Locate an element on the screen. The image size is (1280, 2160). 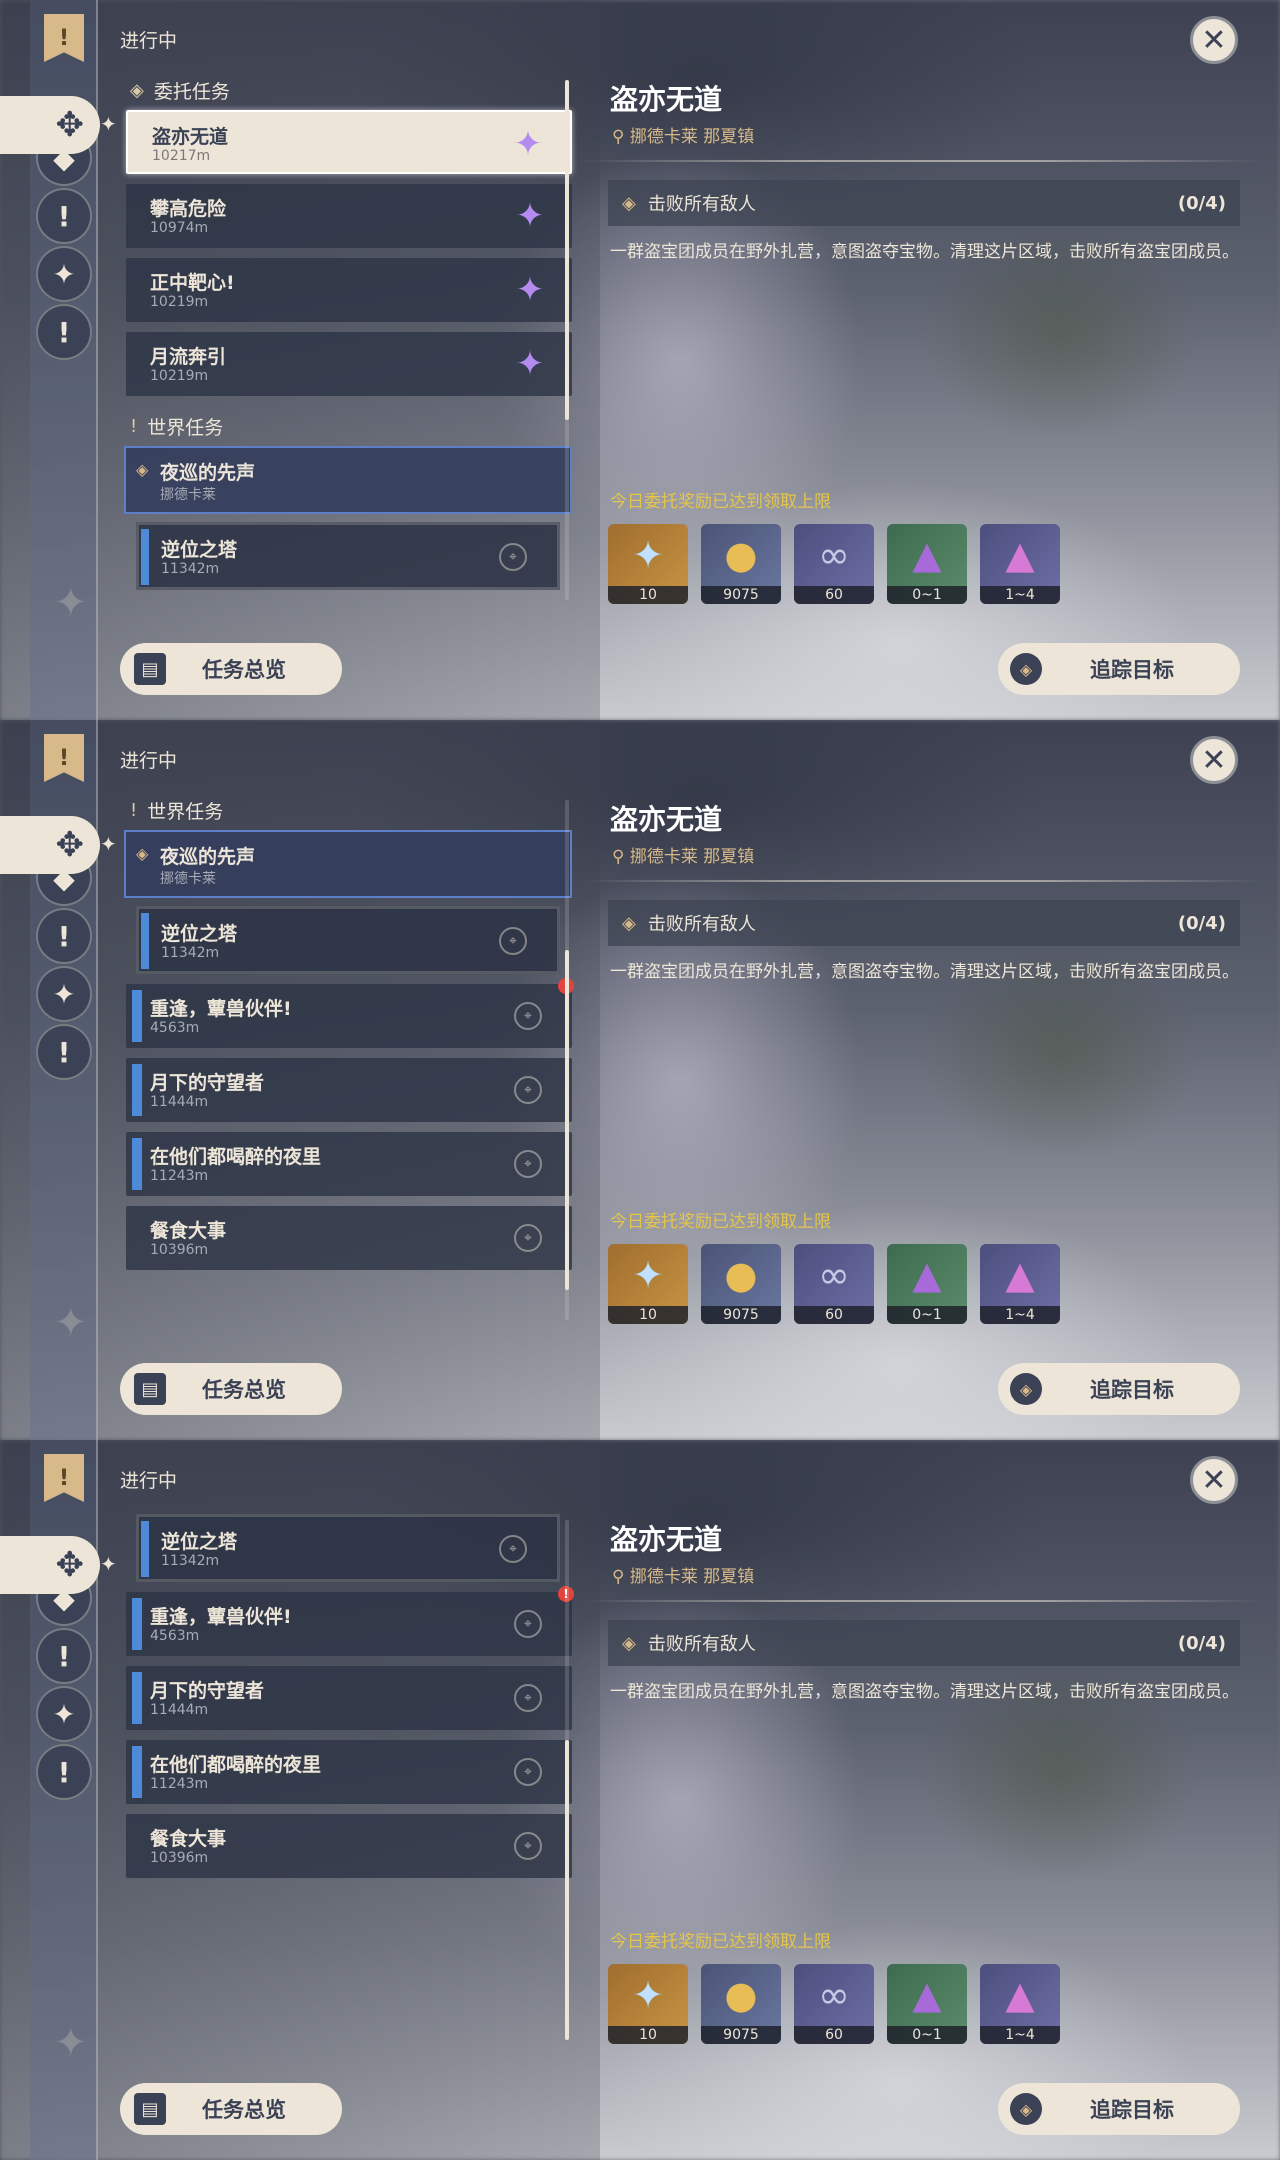
quest-distance: 11243m is located at coordinates (179, 1176).